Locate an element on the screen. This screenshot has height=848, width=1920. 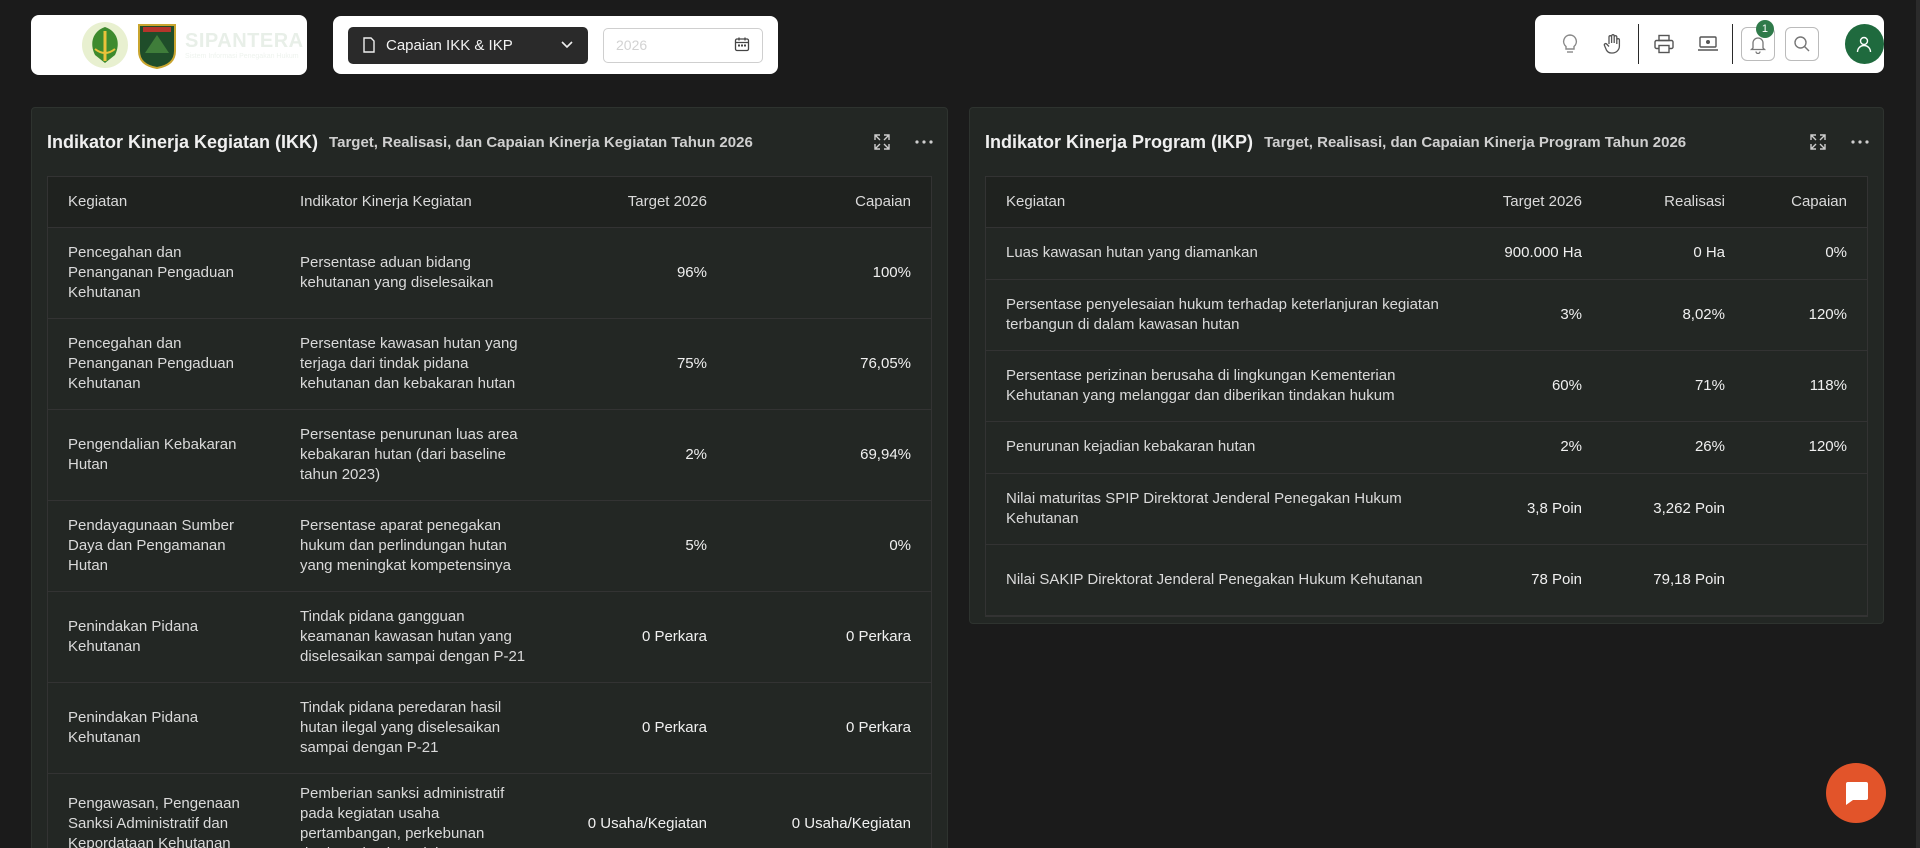
realisasi-cell: 79,18 Poin is located at coordinates (1673, 580).